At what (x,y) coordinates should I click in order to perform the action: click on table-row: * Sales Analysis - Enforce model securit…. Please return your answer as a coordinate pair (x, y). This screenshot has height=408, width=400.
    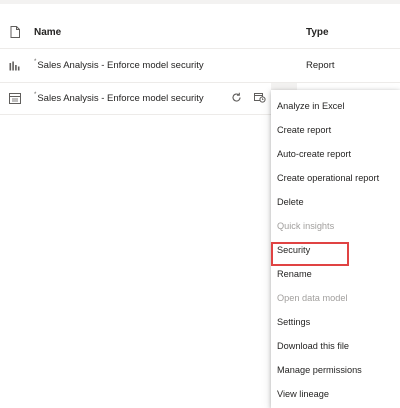
    Looking at the image, I should click on (200, 66).